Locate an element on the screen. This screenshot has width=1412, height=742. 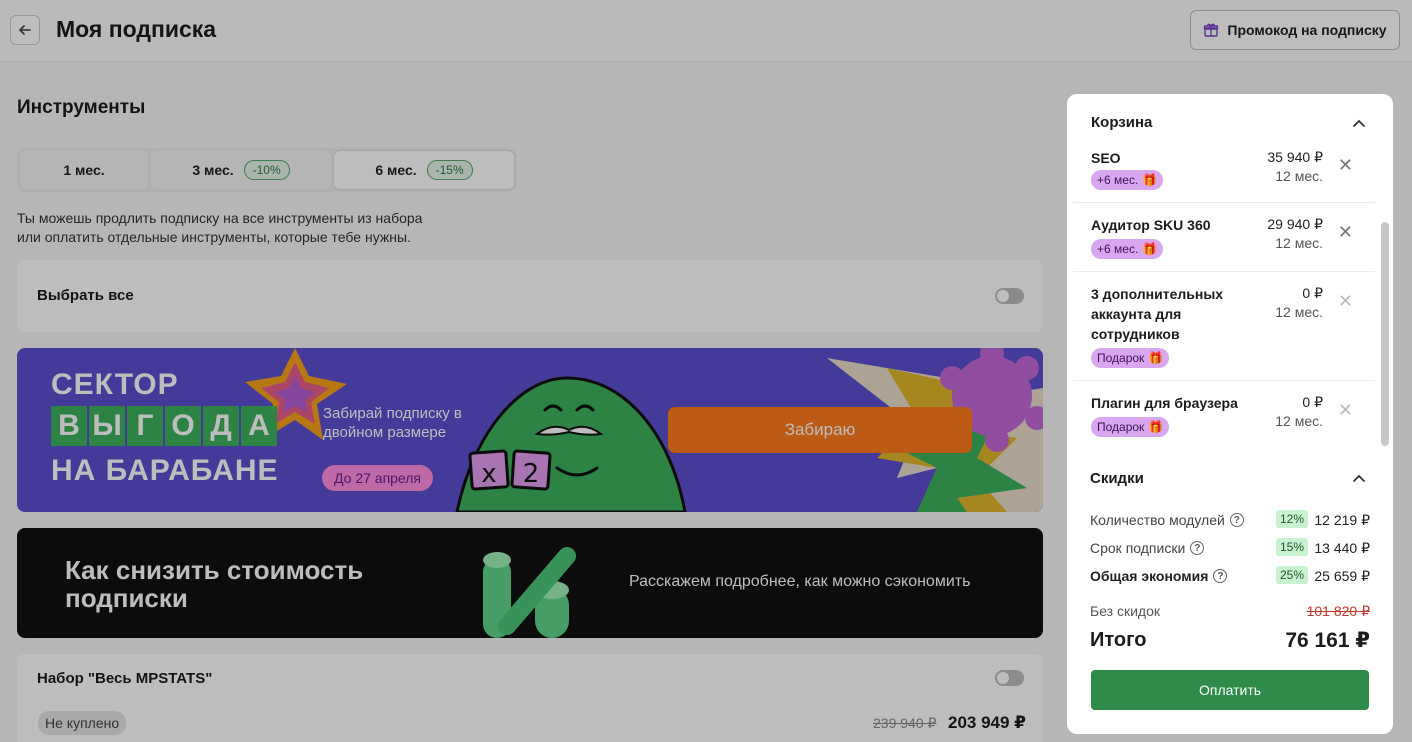
cart-item: SEO 35 940 ₽ 12 мес. ✕ +6 мес. 🎁 is located at coordinates (1224, 175).